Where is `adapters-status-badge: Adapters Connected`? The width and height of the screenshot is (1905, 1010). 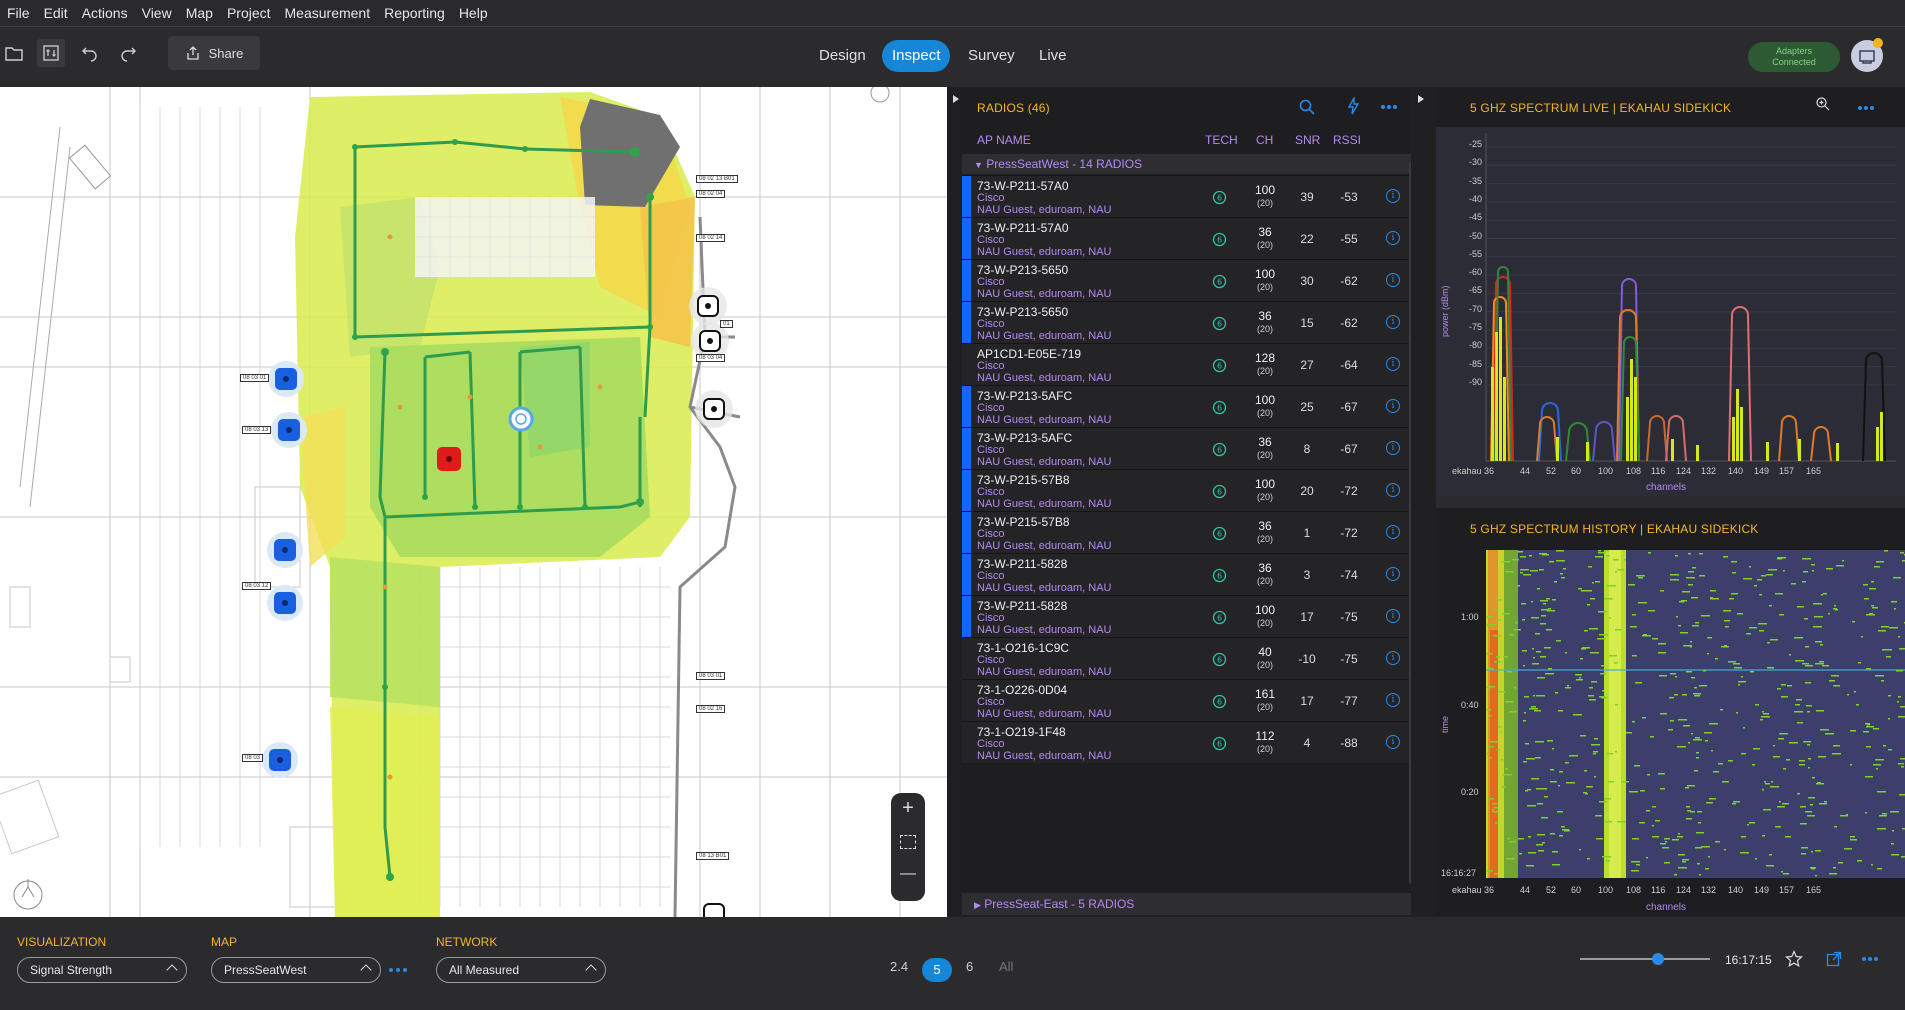
adapters-status-badge: Adapters Connected is located at coordinates (1794, 57).